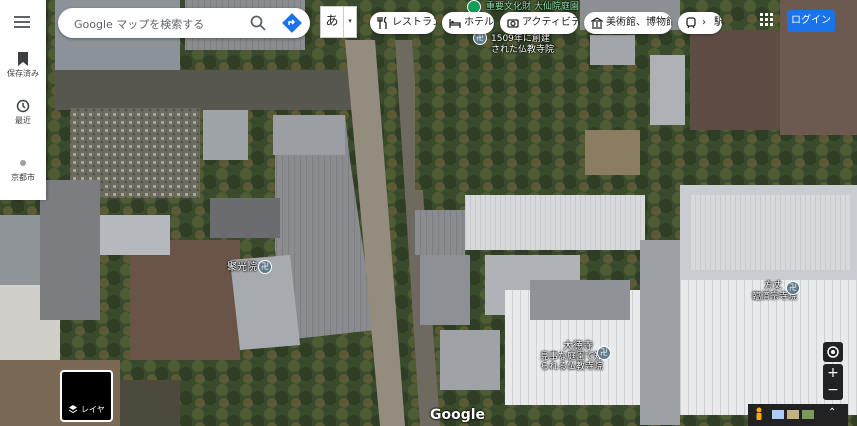  Describe the element at coordinates (532, 7) in the screenshot. I see `poi-label-top: 重要文化財 大仙院庭園` at that location.